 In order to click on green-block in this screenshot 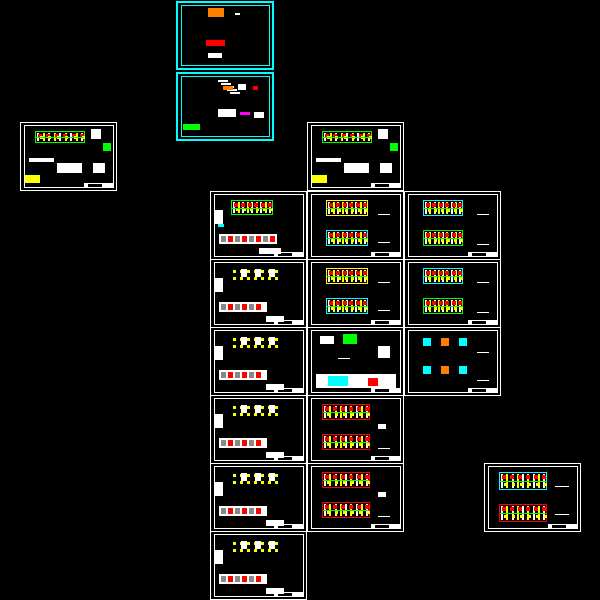, I will do `click(191, 127)`.